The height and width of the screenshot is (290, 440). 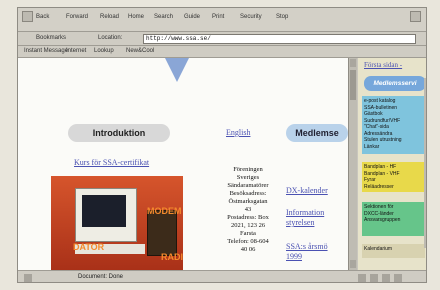 What do you see at coordinates (42, 17) in the screenshot?
I see `back-button: Back` at bounding box center [42, 17].